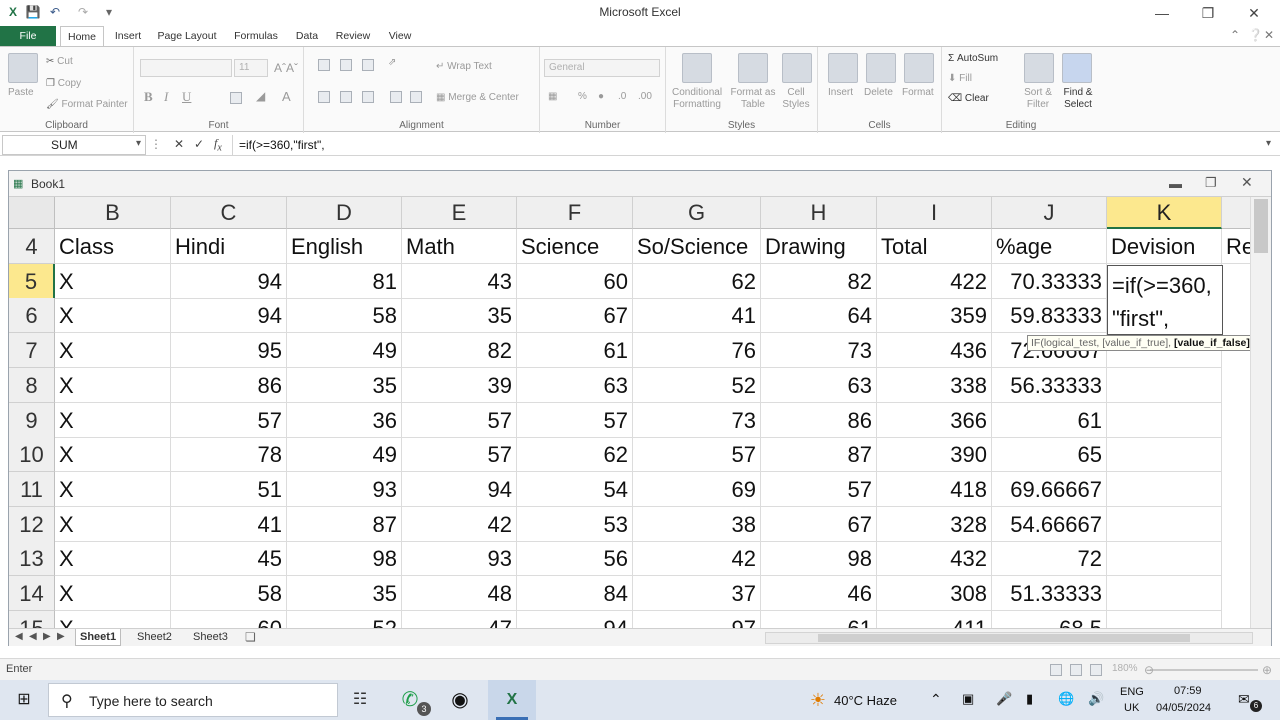 This screenshot has height=720, width=1280. I want to click on taskbar-search-box: ⚲ Type here to search, so click(193, 700).